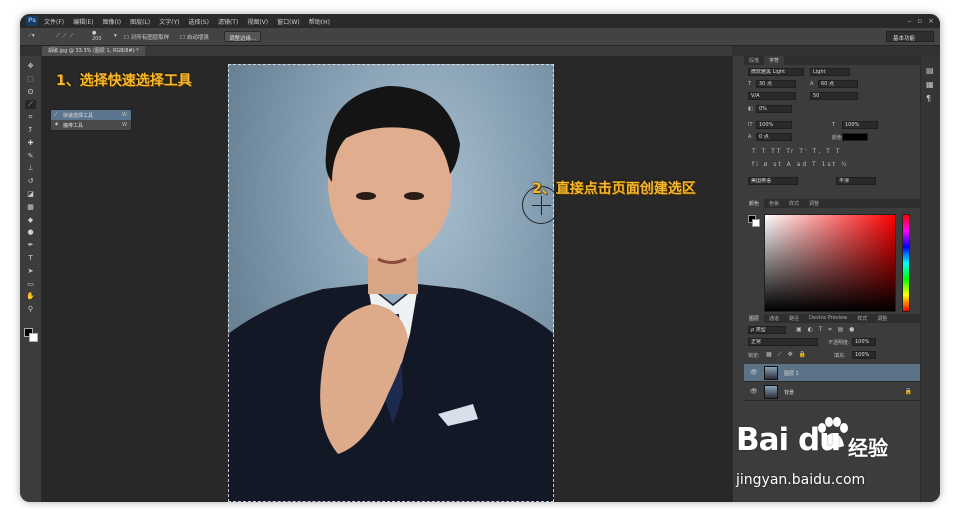  I want to click on horizontal-scale-field: 100%, so click(860, 125).